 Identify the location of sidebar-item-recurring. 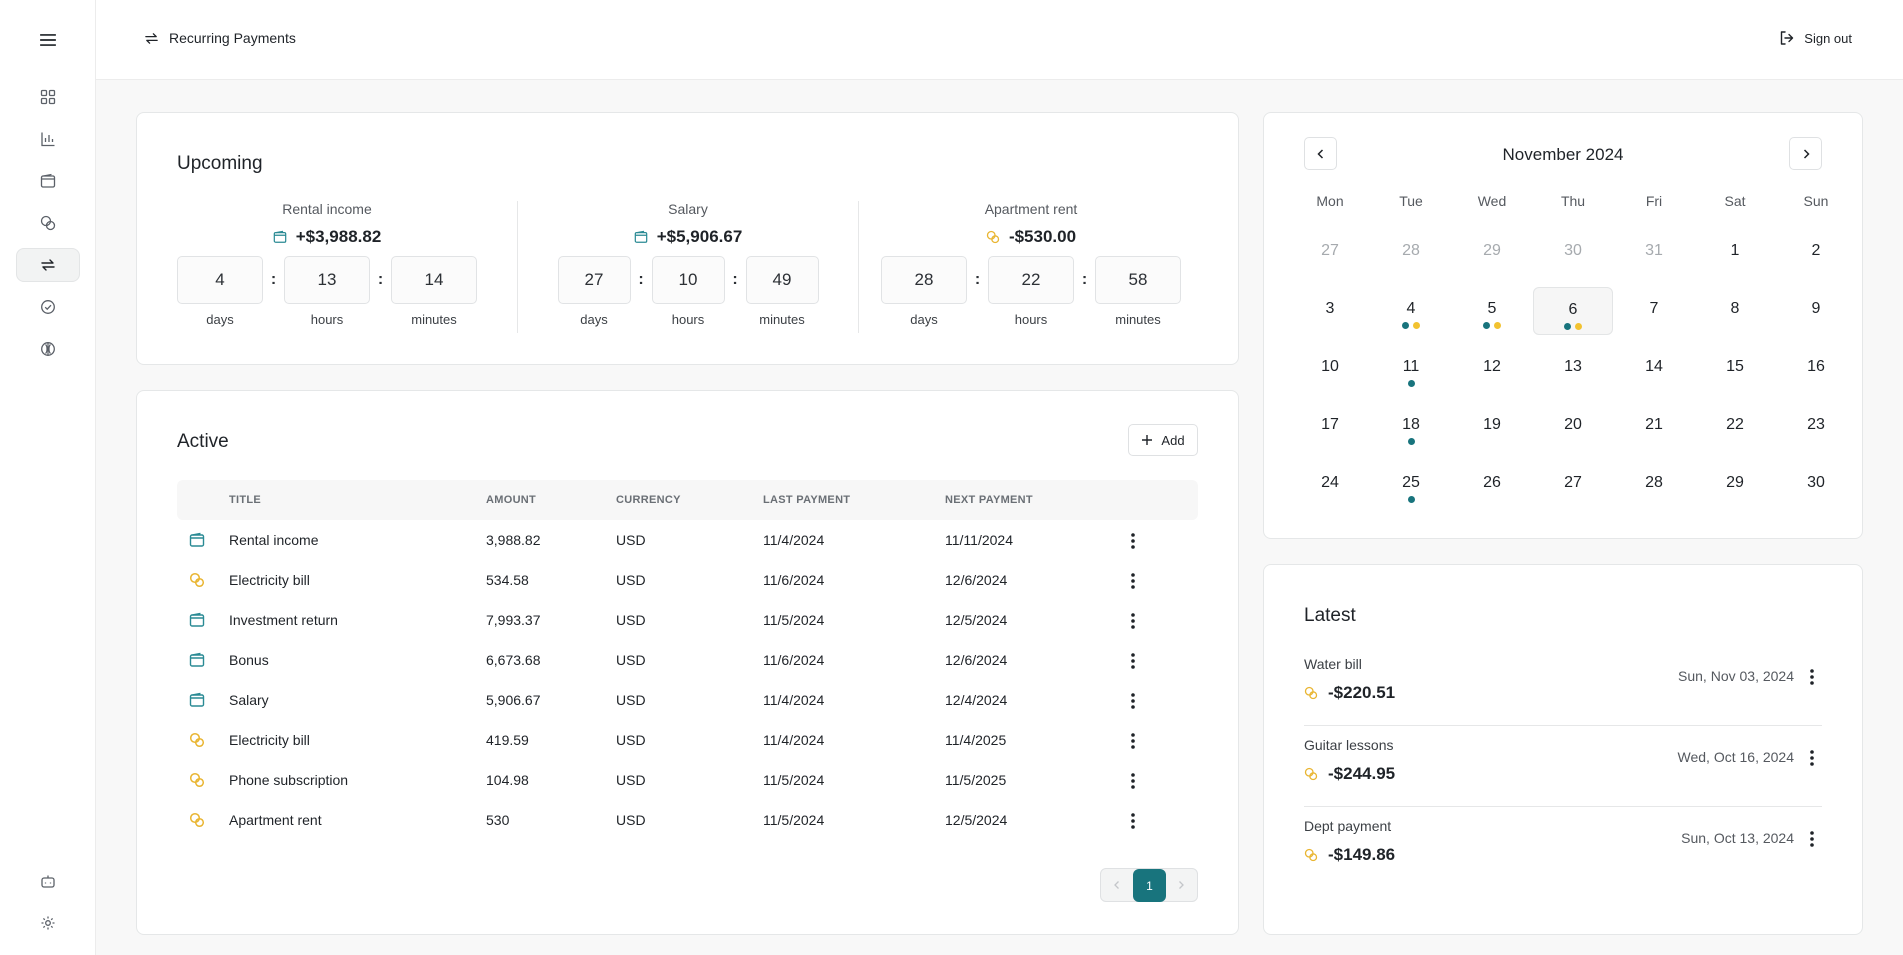
(48, 265).